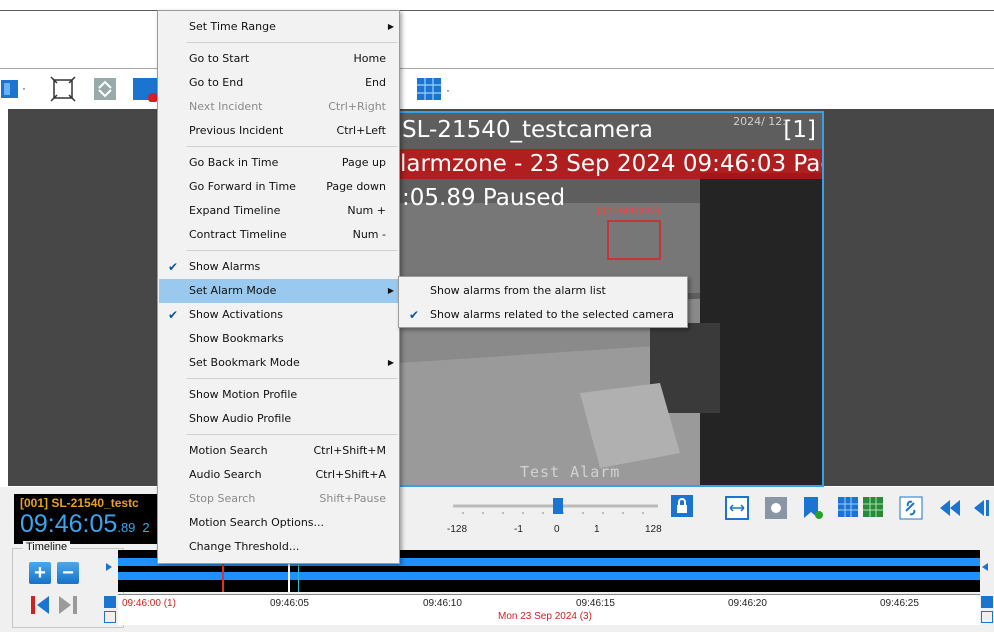  I want to click on step-back-button, so click(980, 509).